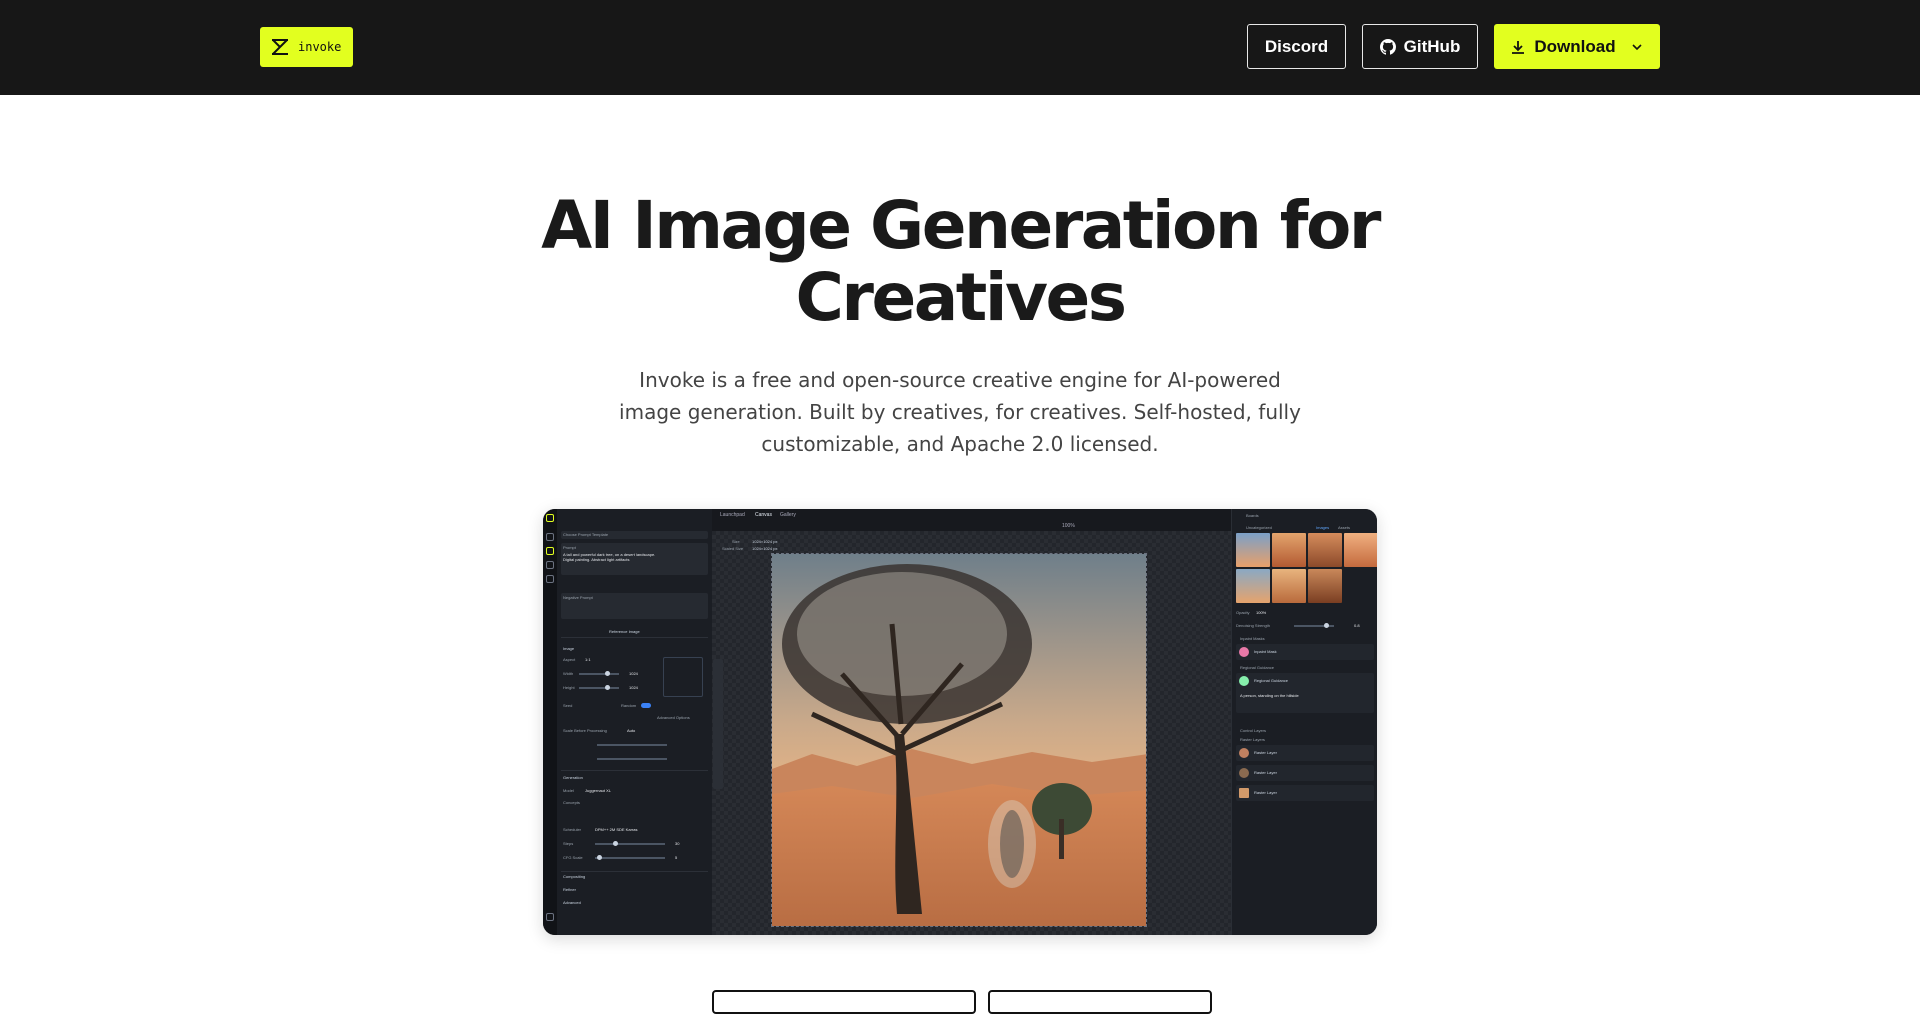 The width and height of the screenshot is (1920, 1014). What do you see at coordinates (1253, 730) in the screenshot?
I see `control-group-label: Control Layers` at bounding box center [1253, 730].